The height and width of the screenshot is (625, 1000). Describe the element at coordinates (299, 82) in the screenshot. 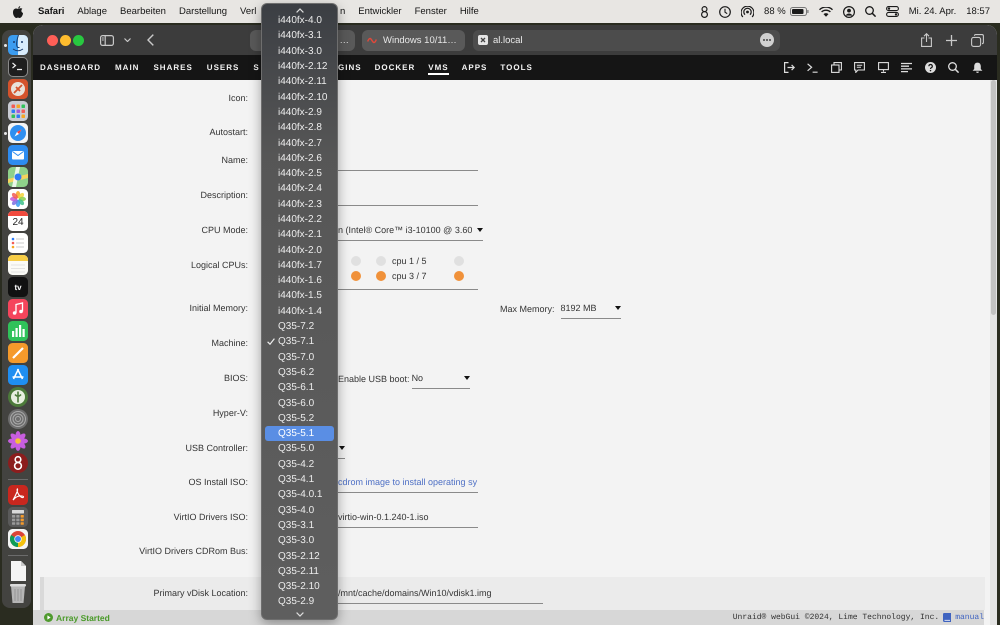

I see `menu-option: i440fx-2.11` at that location.